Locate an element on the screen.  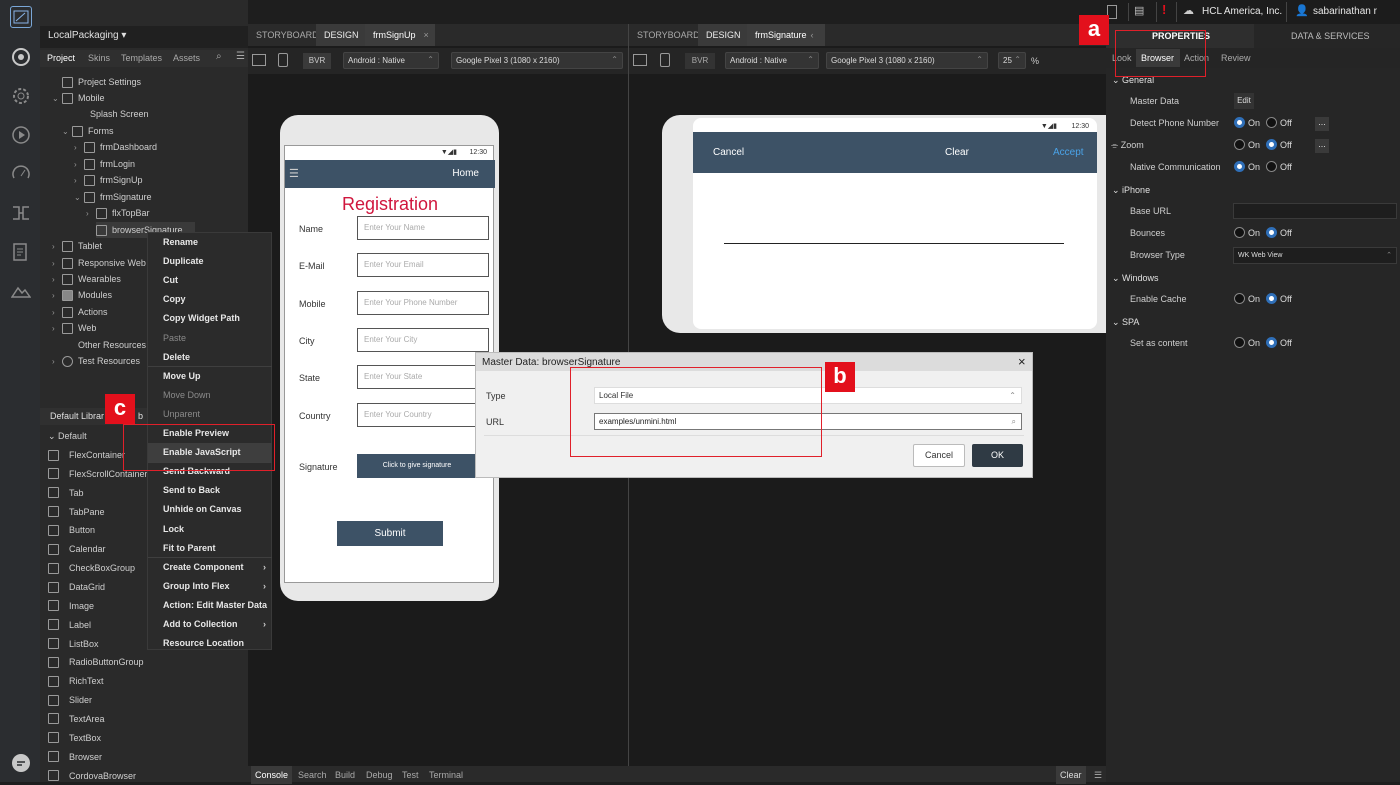
alert-icon: ! is located at coordinates (1164, 9).